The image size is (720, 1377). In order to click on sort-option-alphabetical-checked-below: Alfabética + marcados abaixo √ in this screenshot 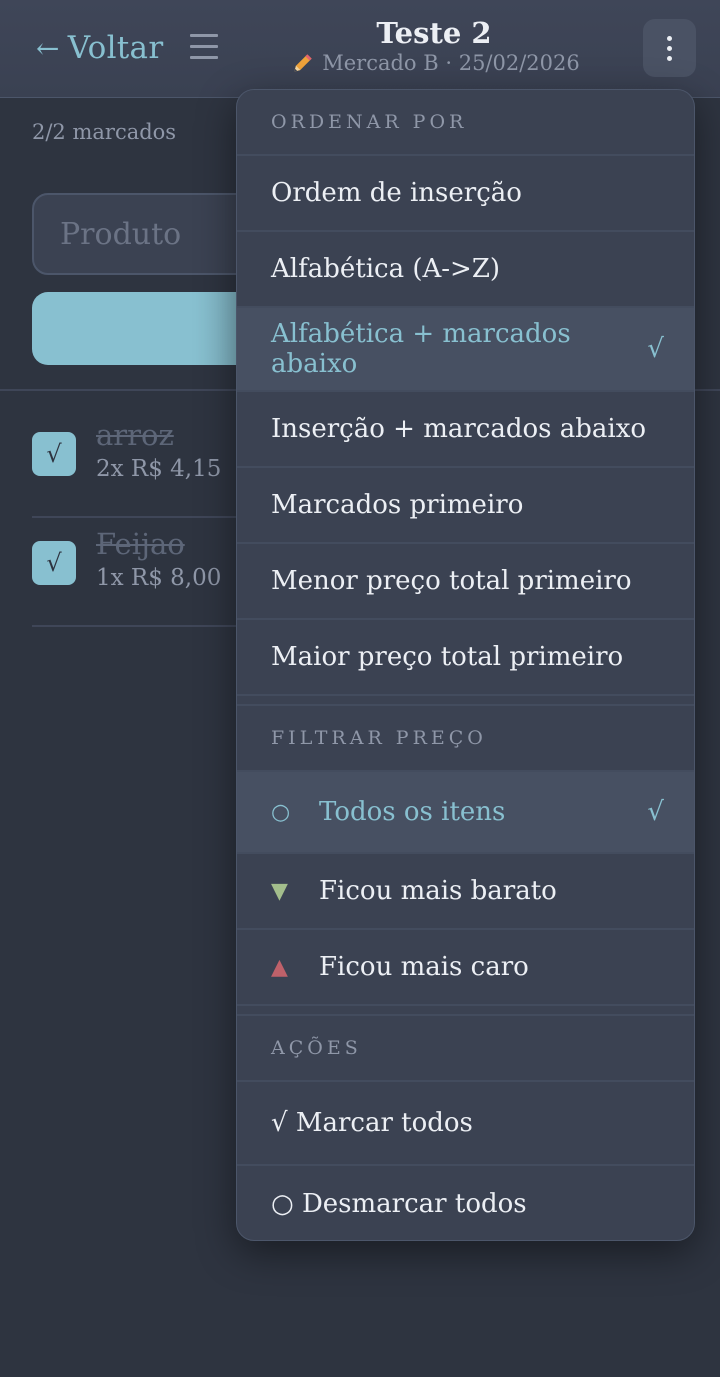, I will do `click(465, 350)`.